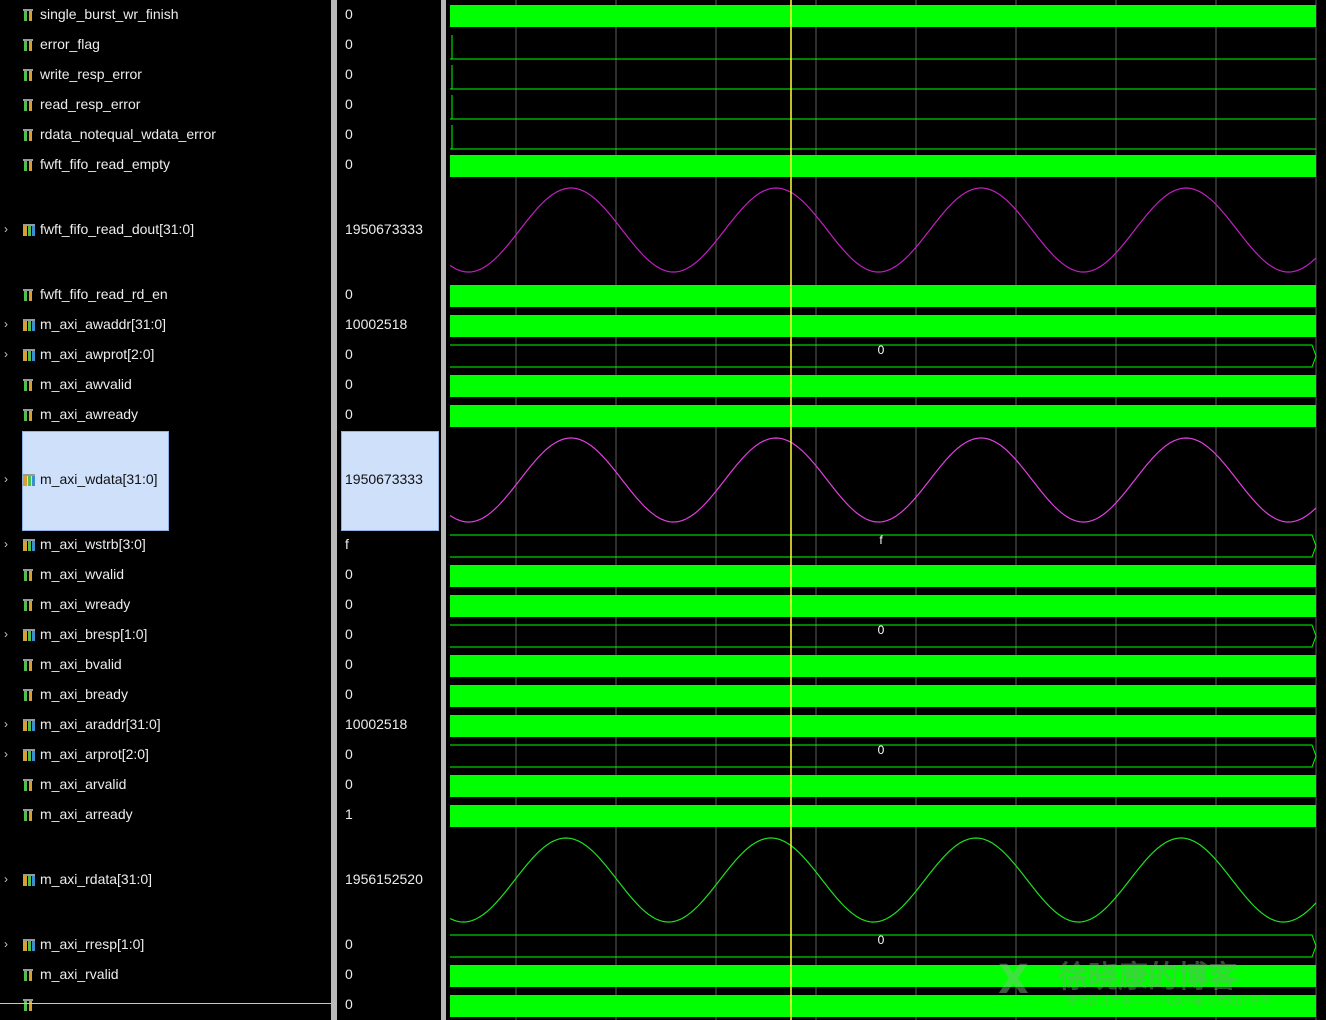 This screenshot has width=1326, height=1020. What do you see at coordinates (165, 815) in the screenshot?
I see `signal-row: m_axi_arready` at bounding box center [165, 815].